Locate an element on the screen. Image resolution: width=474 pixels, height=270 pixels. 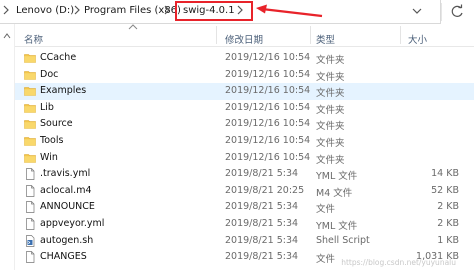
file-row: Doc 2019/12/16 10:54 文件夹 is located at coordinates (244, 75).